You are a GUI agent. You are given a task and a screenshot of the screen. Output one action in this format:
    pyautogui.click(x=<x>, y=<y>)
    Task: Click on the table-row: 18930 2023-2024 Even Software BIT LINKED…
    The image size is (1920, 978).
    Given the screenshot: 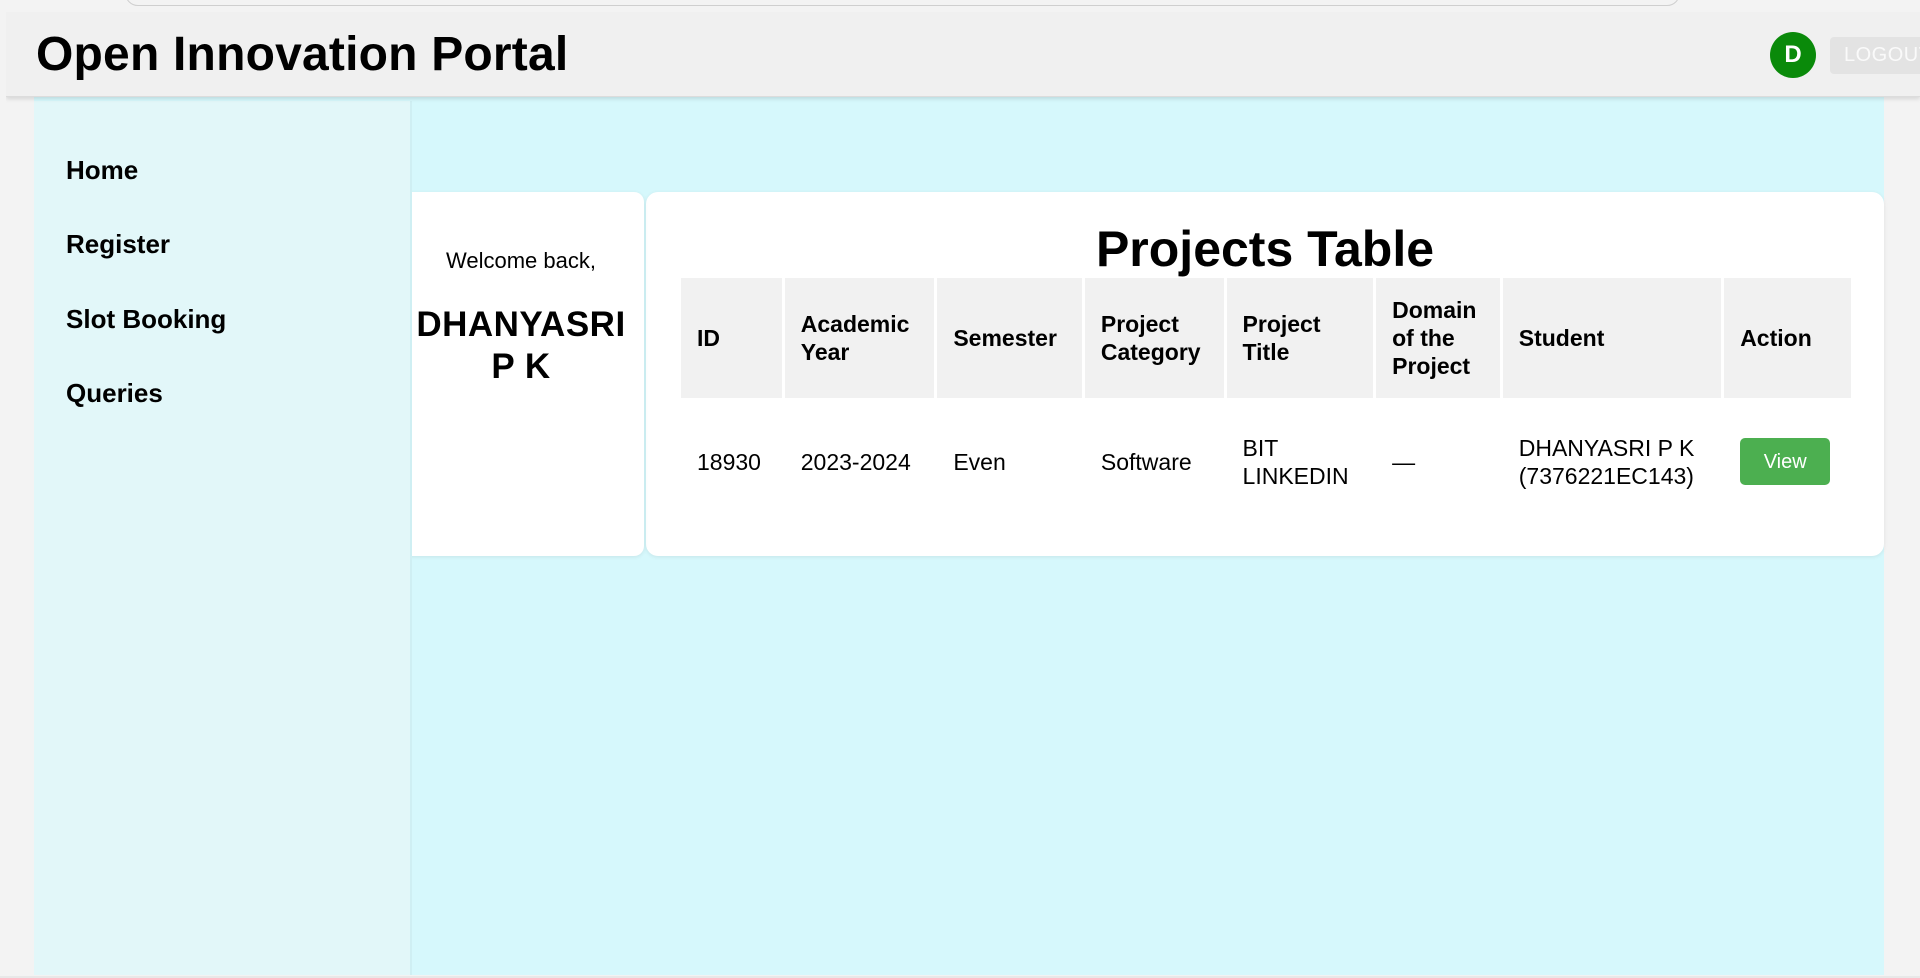 What is the action you would take?
    pyautogui.click(x=1266, y=461)
    